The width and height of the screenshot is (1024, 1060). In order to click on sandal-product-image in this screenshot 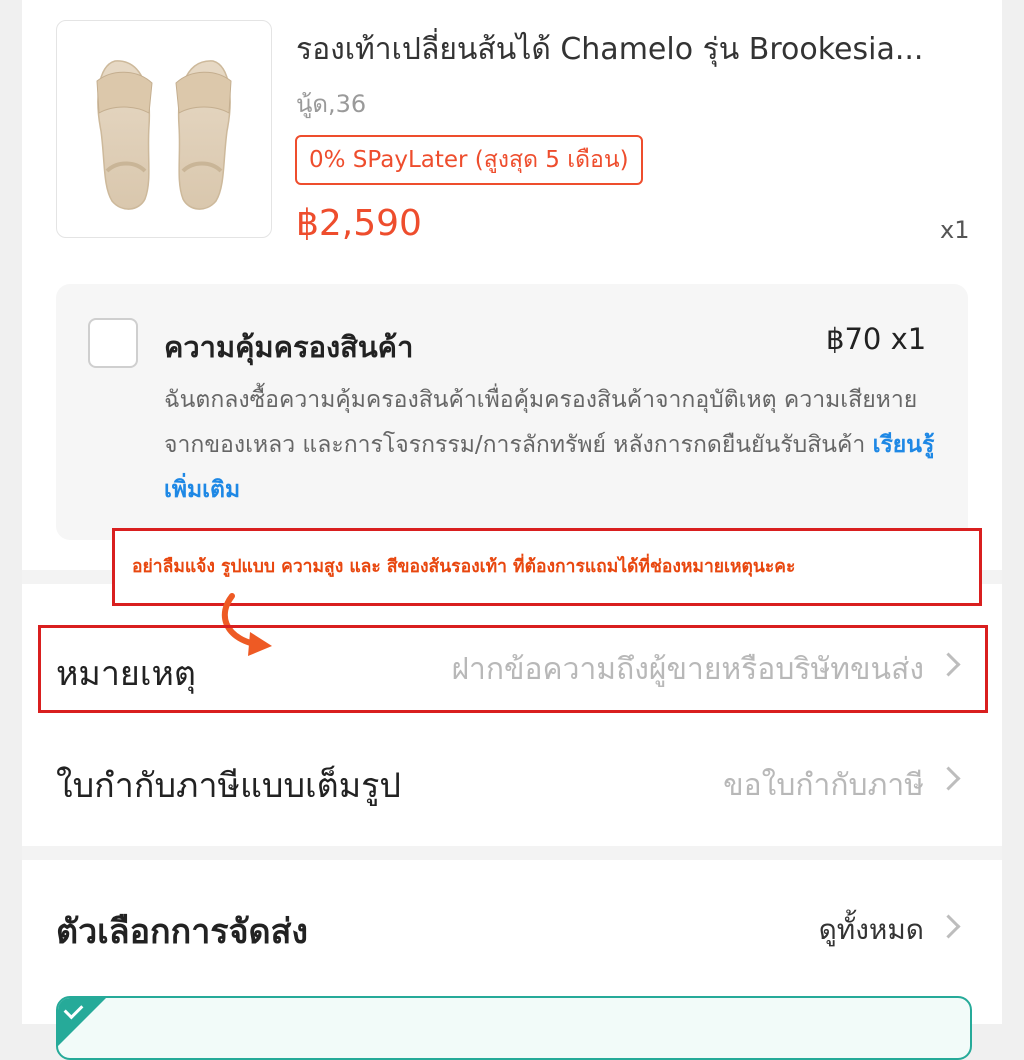, I will do `click(164, 135)`.